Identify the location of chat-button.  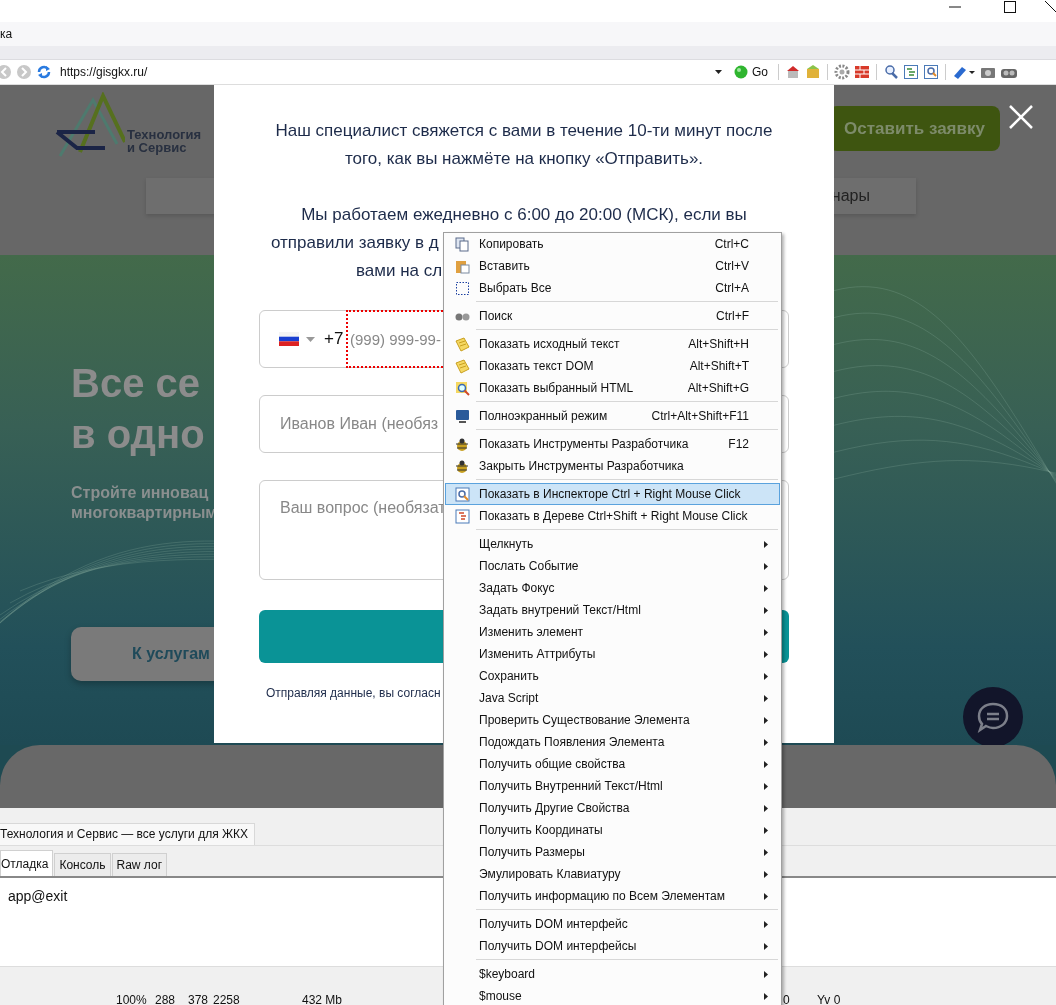
(993, 717).